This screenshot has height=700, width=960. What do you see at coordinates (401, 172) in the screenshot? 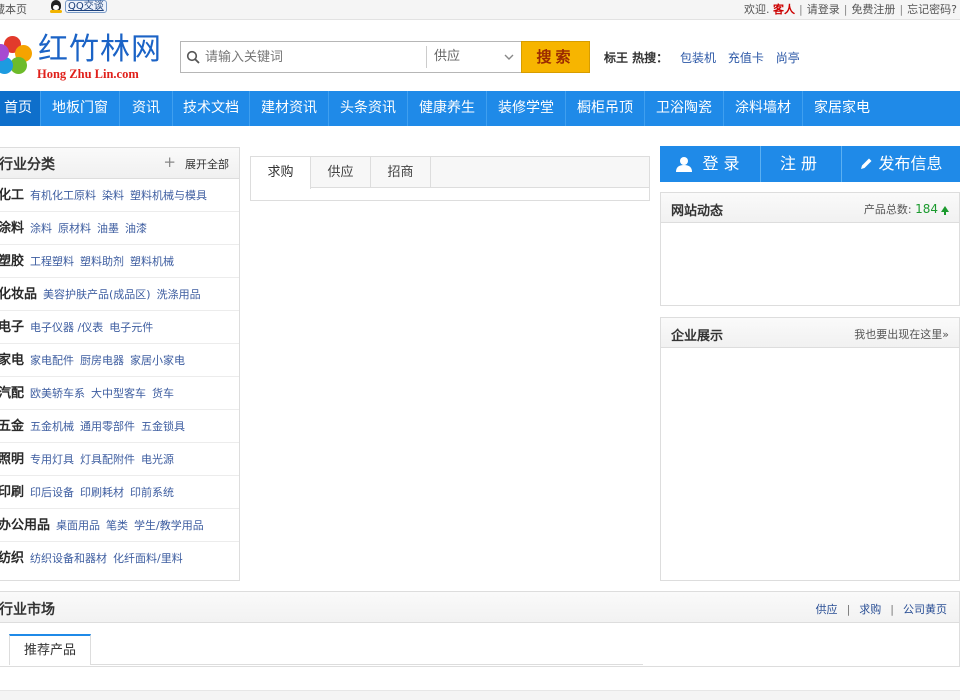
I see `tab-invest: 招商` at bounding box center [401, 172].